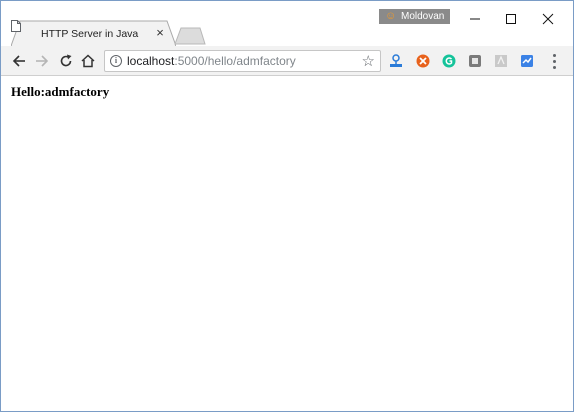 This screenshot has height=415, width=576. I want to click on reload-icon, so click(66, 60).